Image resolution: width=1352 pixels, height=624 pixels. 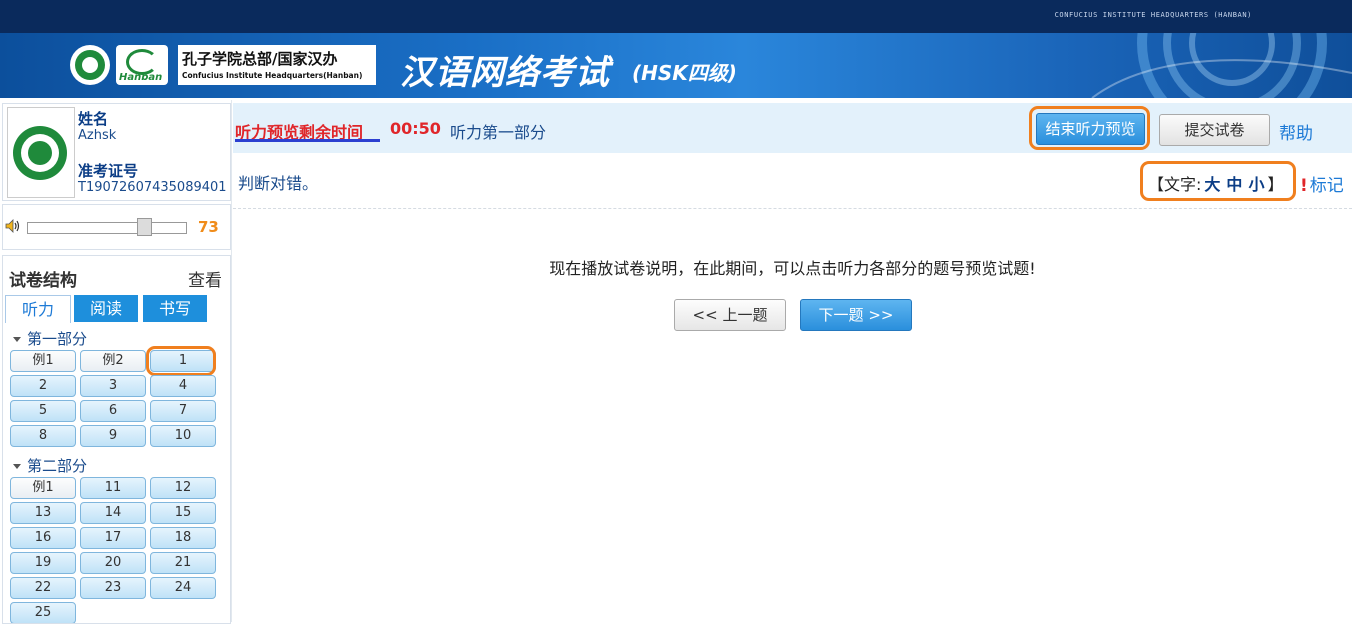 I want to click on preview-message: 现在播放试卷说明，在此期间，可以点击听力各部分的题号预览试题!, so click(x=792, y=268).